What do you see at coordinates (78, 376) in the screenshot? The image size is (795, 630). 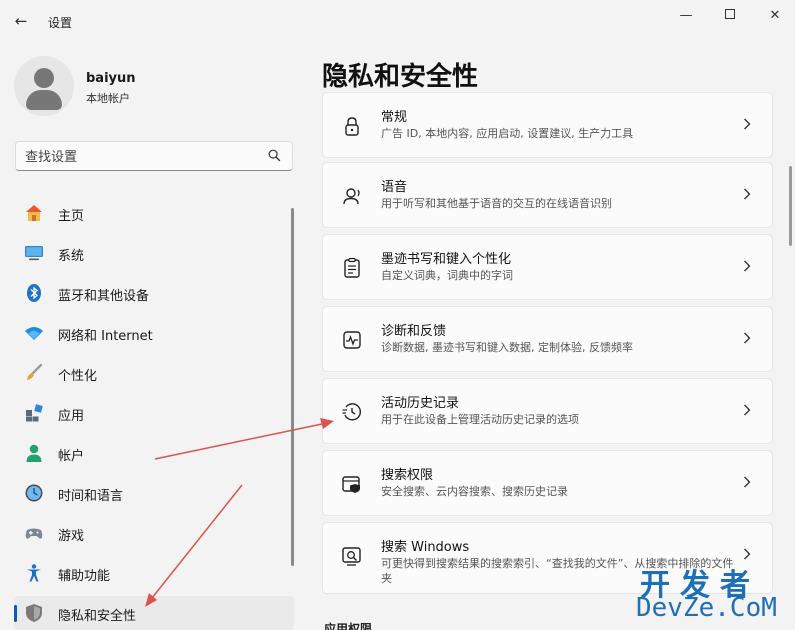 I see `sidebar-item-label: 个性化` at bounding box center [78, 376].